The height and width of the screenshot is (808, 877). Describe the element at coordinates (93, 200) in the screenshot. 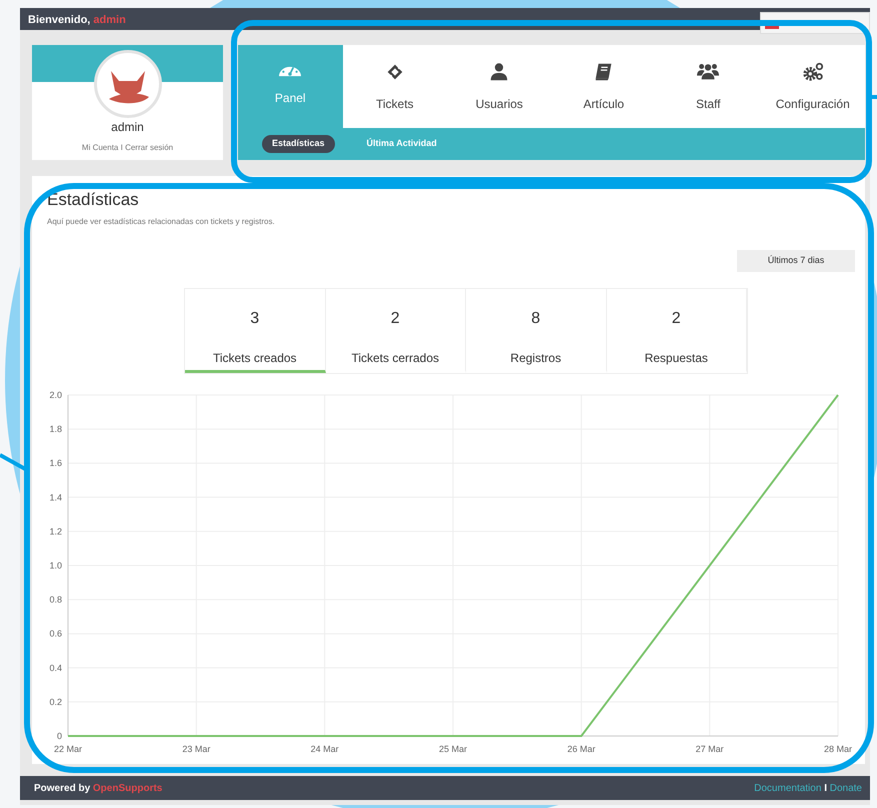

I see `section-title: Estadísticas` at that location.